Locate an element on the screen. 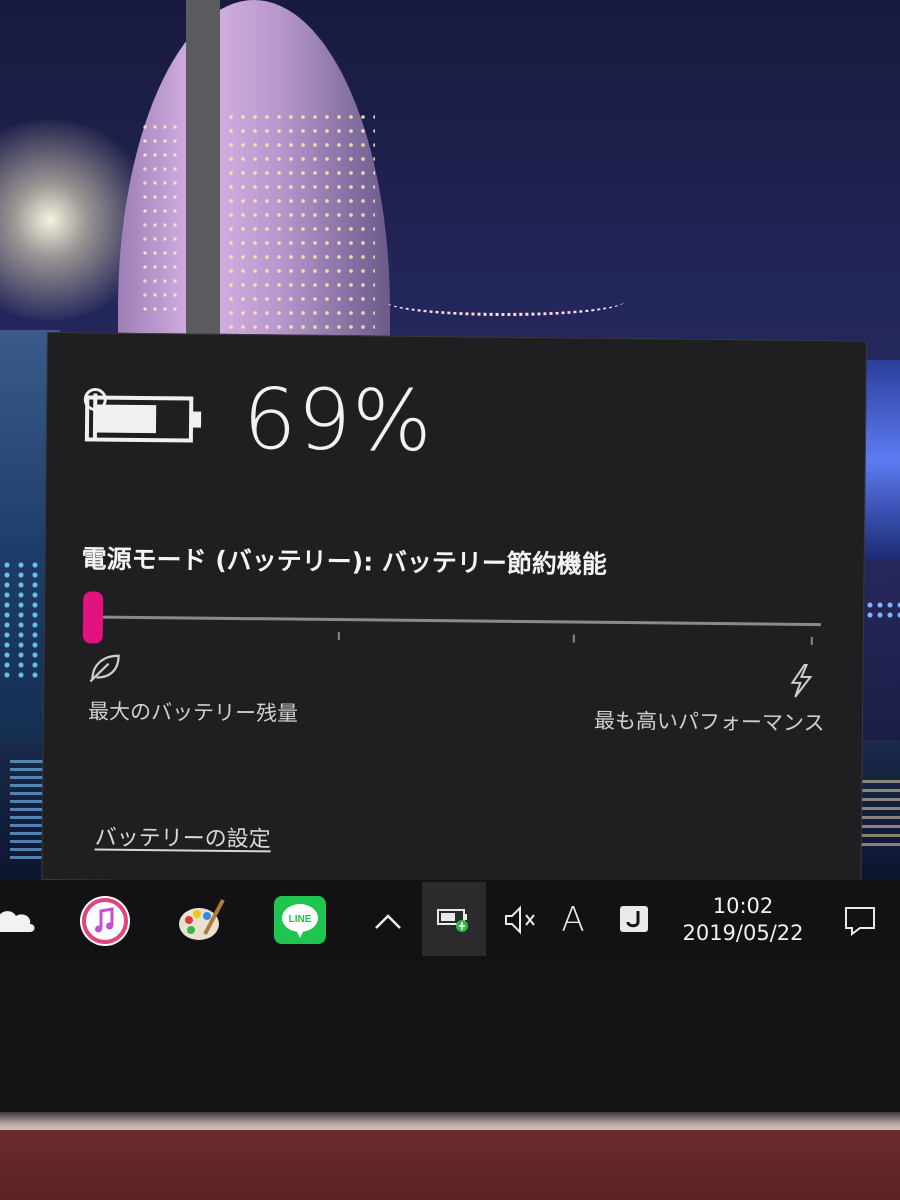 This screenshot has height=1200, width=900. desk-surface is located at coordinates (450, 1165).